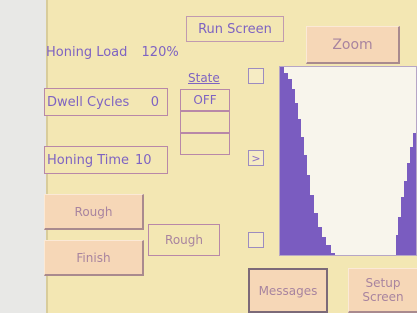 The height and width of the screenshot is (313, 417). What do you see at coordinates (406, 189) in the screenshot?
I see `right-profile-area` at bounding box center [406, 189].